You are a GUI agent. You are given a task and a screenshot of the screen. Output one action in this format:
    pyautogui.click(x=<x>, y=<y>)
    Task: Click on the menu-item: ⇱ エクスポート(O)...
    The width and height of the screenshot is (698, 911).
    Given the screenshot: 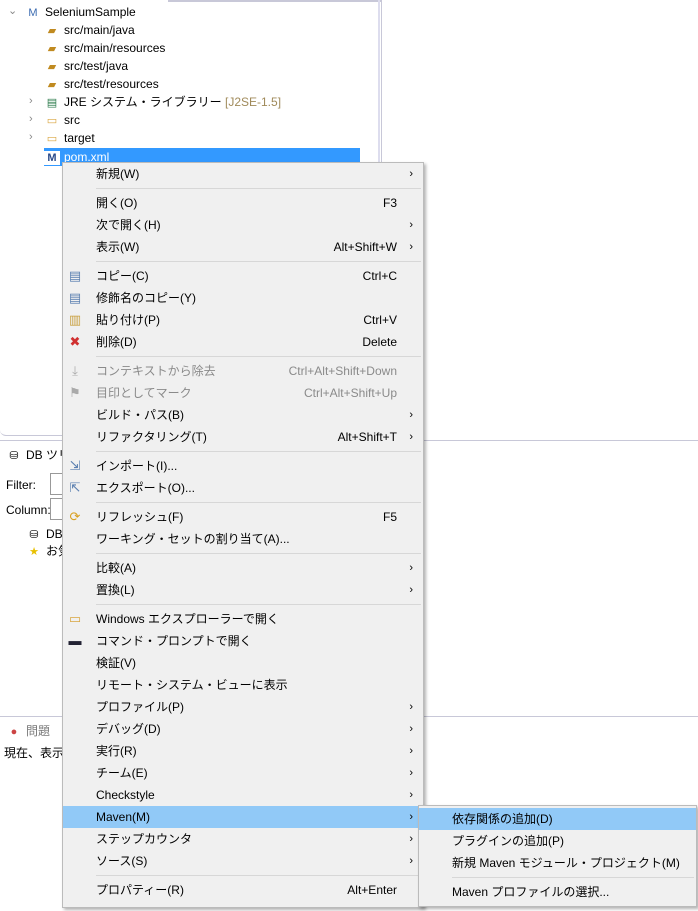 What is the action you would take?
    pyautogui.click(x=243, y=488)
    